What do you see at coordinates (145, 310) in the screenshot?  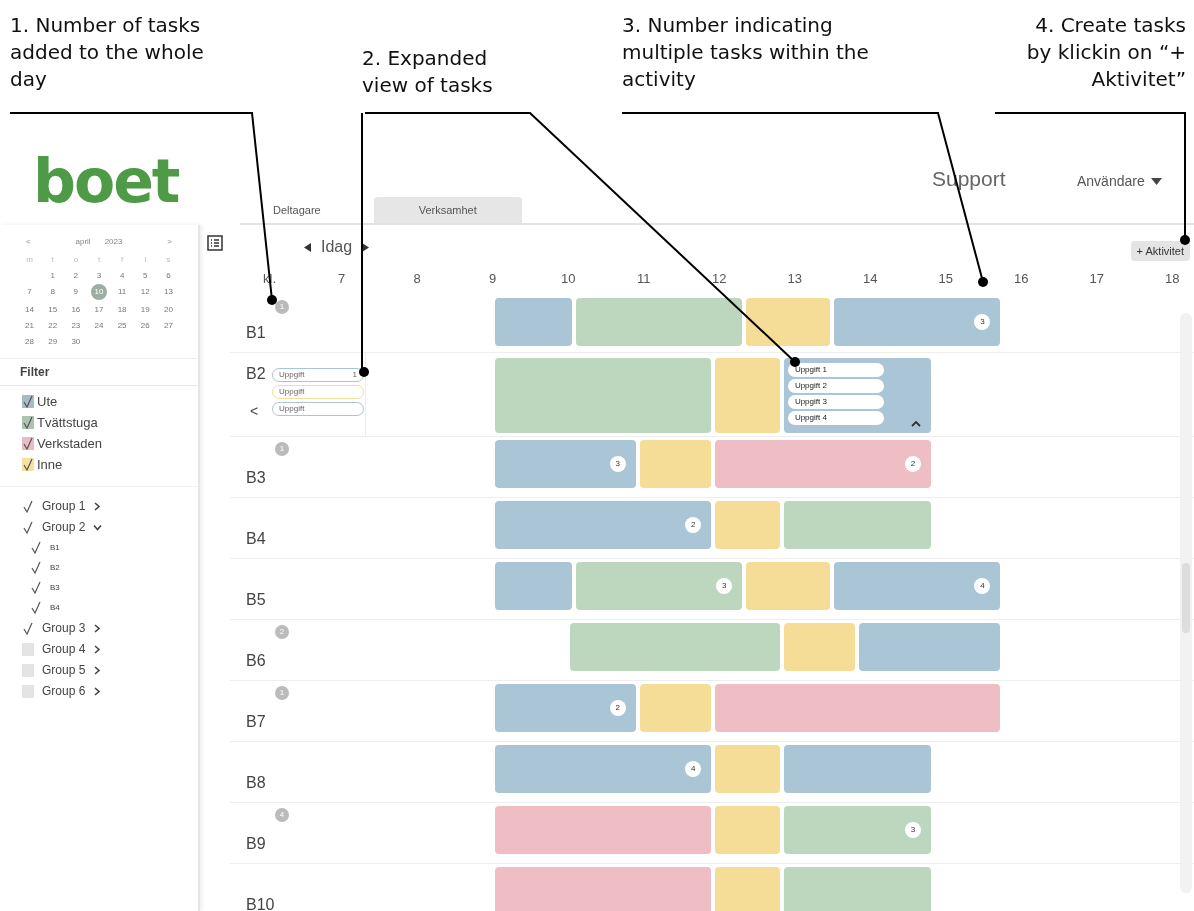 I see `calendar-day: 19` at bounding box center [145, 310].